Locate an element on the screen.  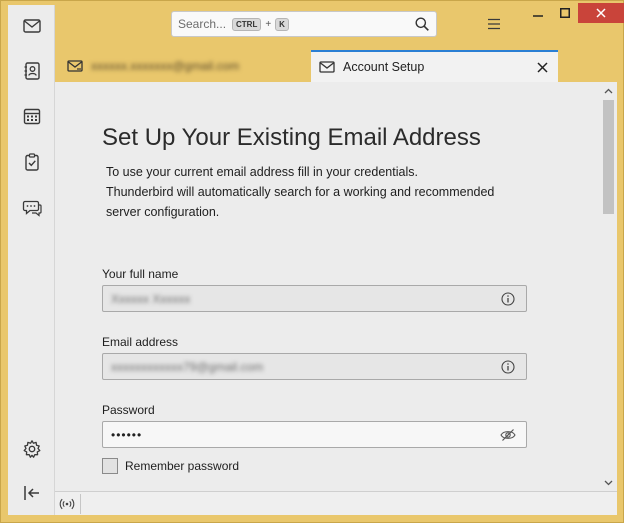
maximize-button is located at coordinates (565, 13).